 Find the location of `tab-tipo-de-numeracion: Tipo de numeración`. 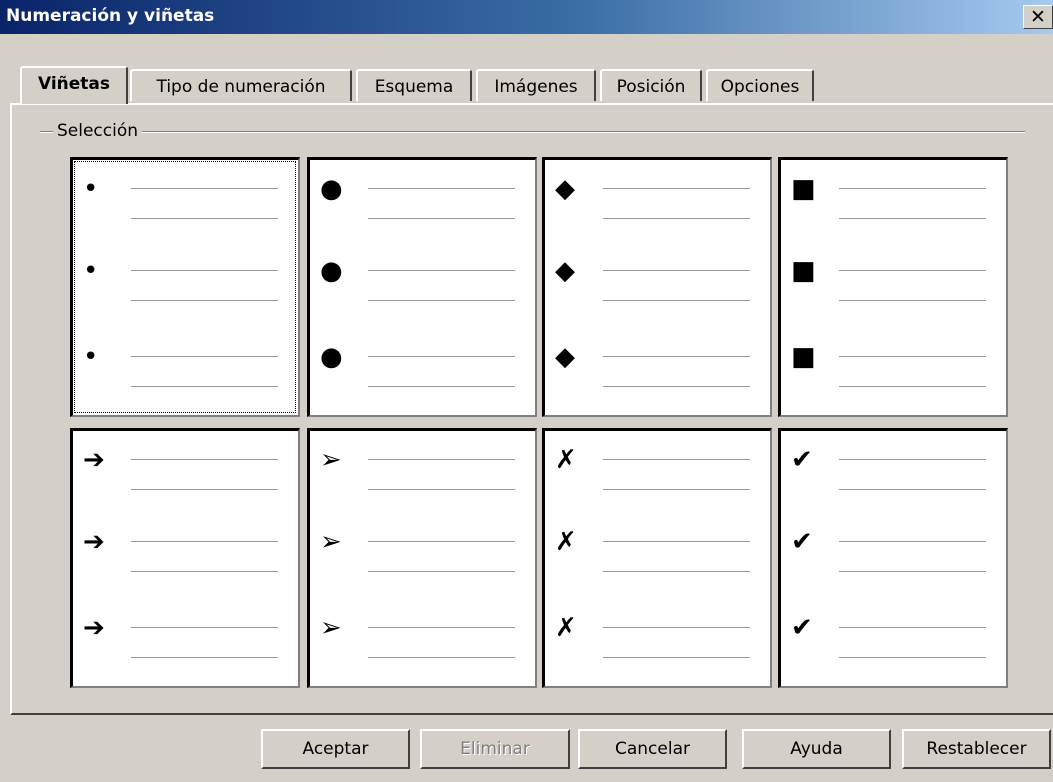

tab-tipo-de-numeracion: Tipo de numeración is located at coordinates (241, 85).